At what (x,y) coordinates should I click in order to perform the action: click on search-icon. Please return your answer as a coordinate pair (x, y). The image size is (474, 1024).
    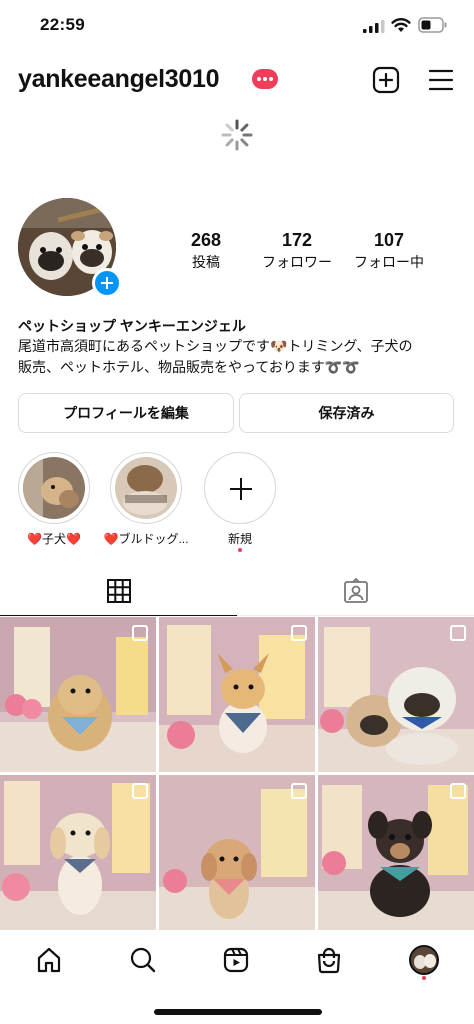
    Looking at the image, I should click on (143, 960).